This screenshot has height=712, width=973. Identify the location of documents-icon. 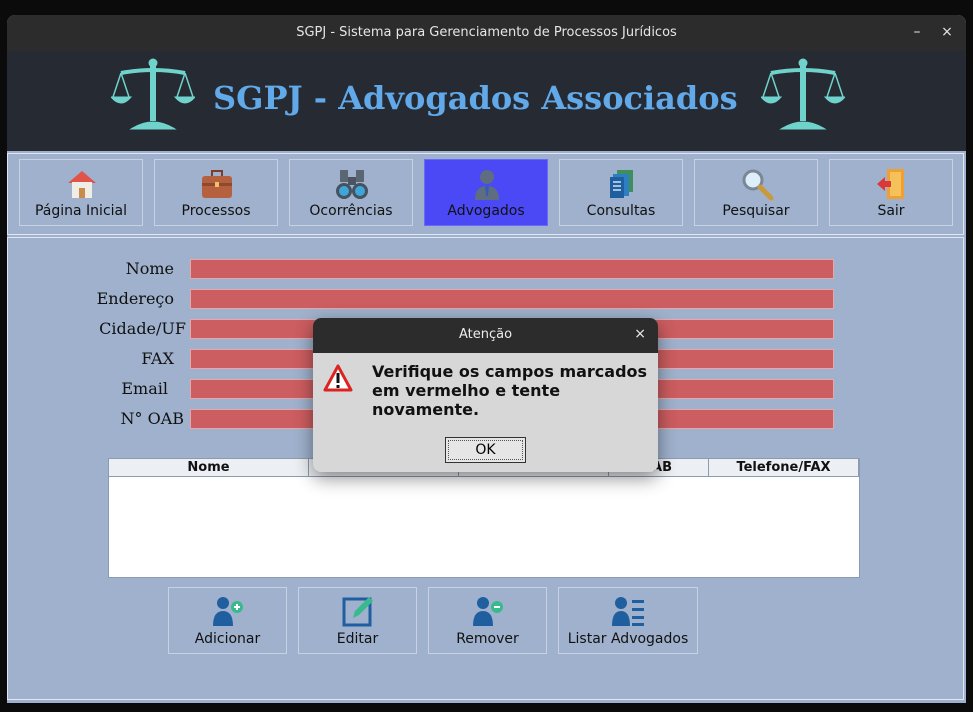
(621, 184).